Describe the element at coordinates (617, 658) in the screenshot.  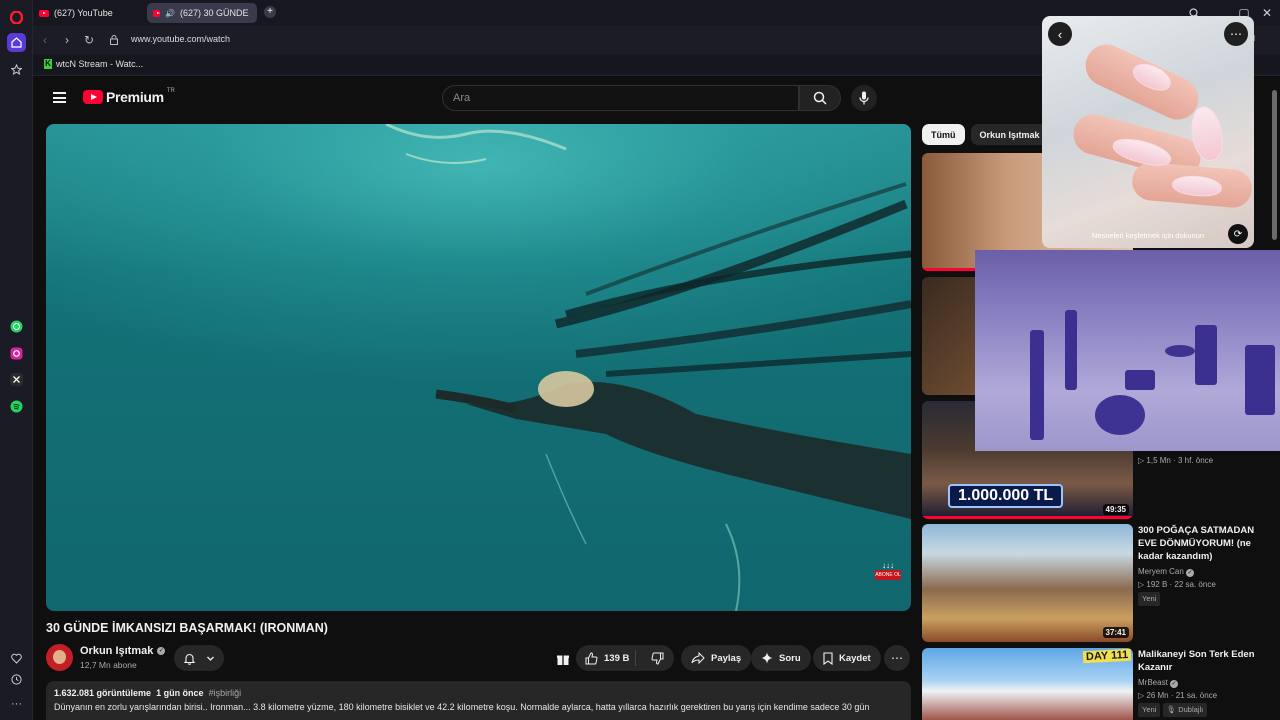
I see `like-count: 139 B` at that location.